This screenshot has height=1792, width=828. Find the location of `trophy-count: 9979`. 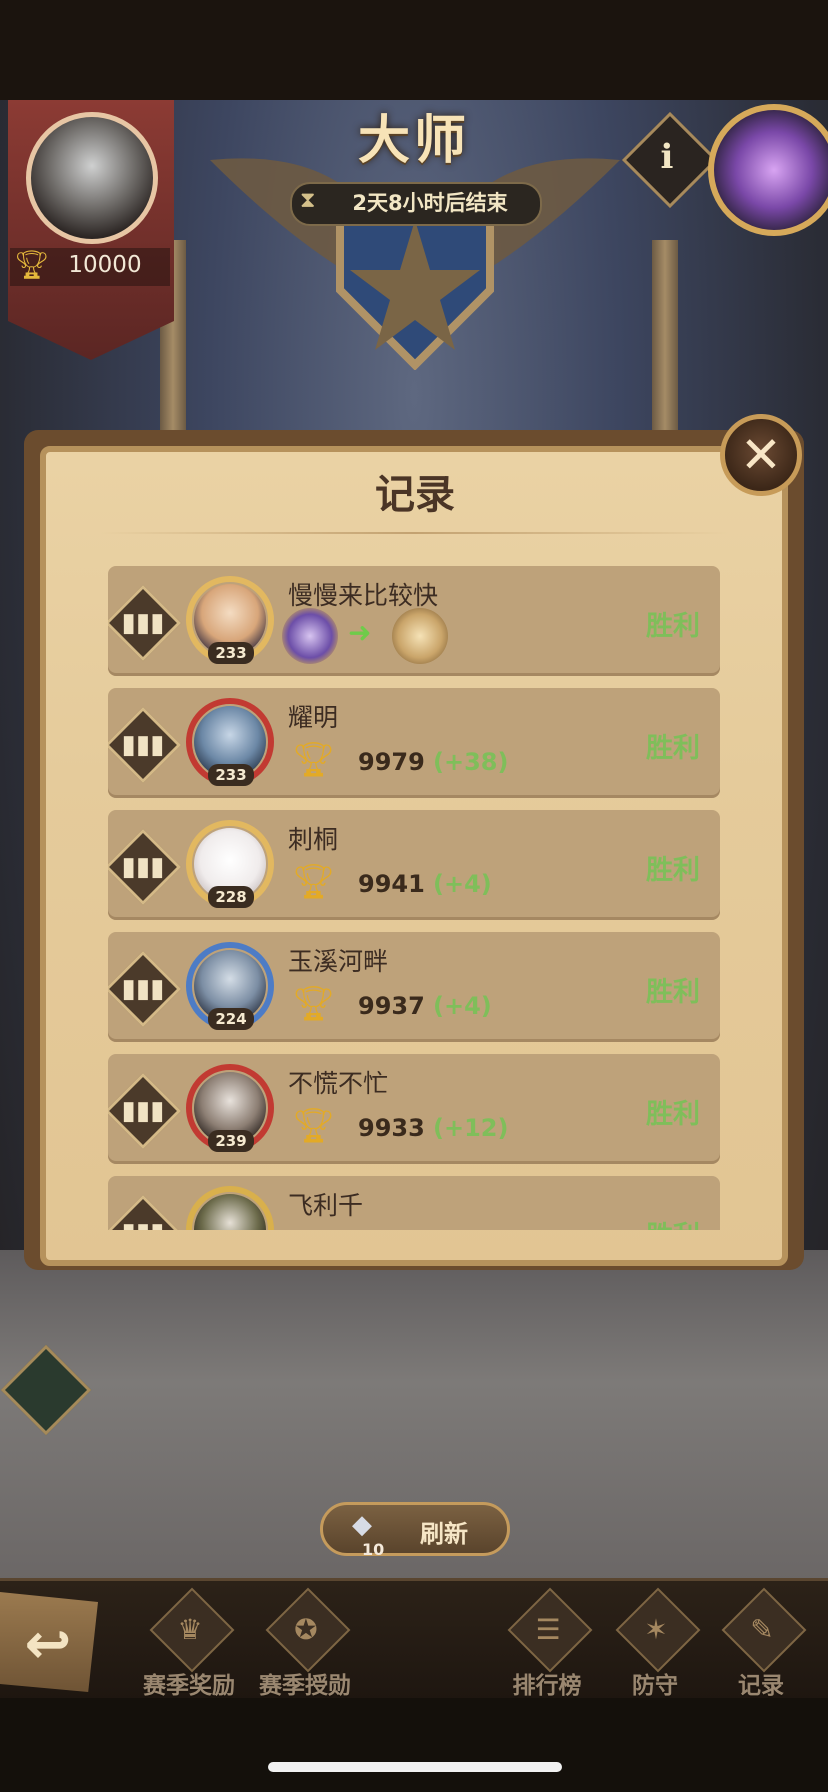

trophy-count: 9979 is located at coordinates (391, 762).